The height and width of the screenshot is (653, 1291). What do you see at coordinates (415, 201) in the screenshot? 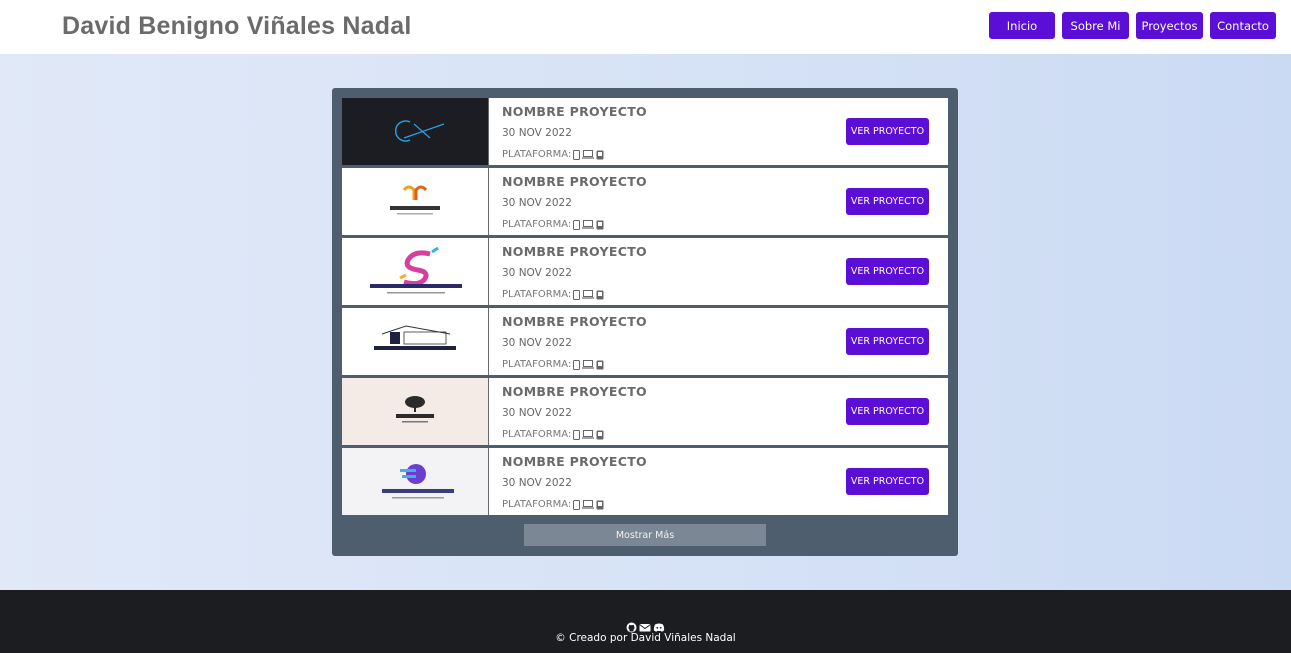
I see `lorem-ipsum-orange-logo` at bounding box center [415, 201].